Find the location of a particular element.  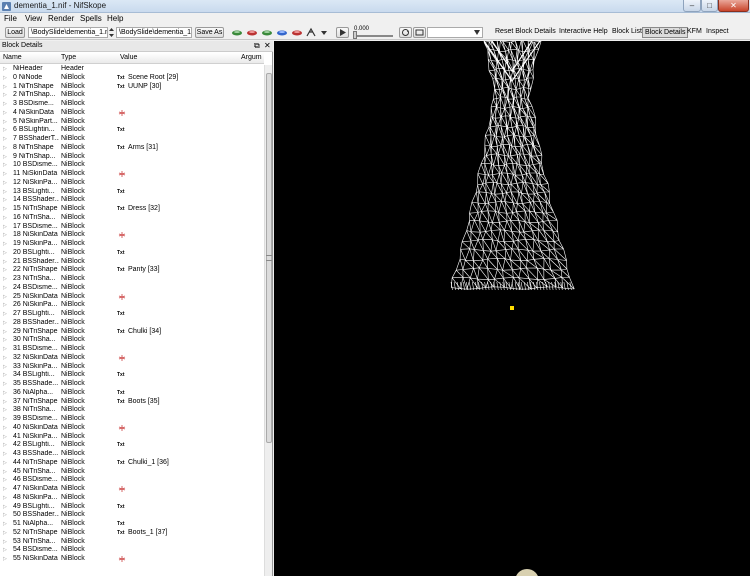

tree-row: ▷ 1 NiTriShape NiBlock Txt UUNP [30] is located at coordinates (132, 87).